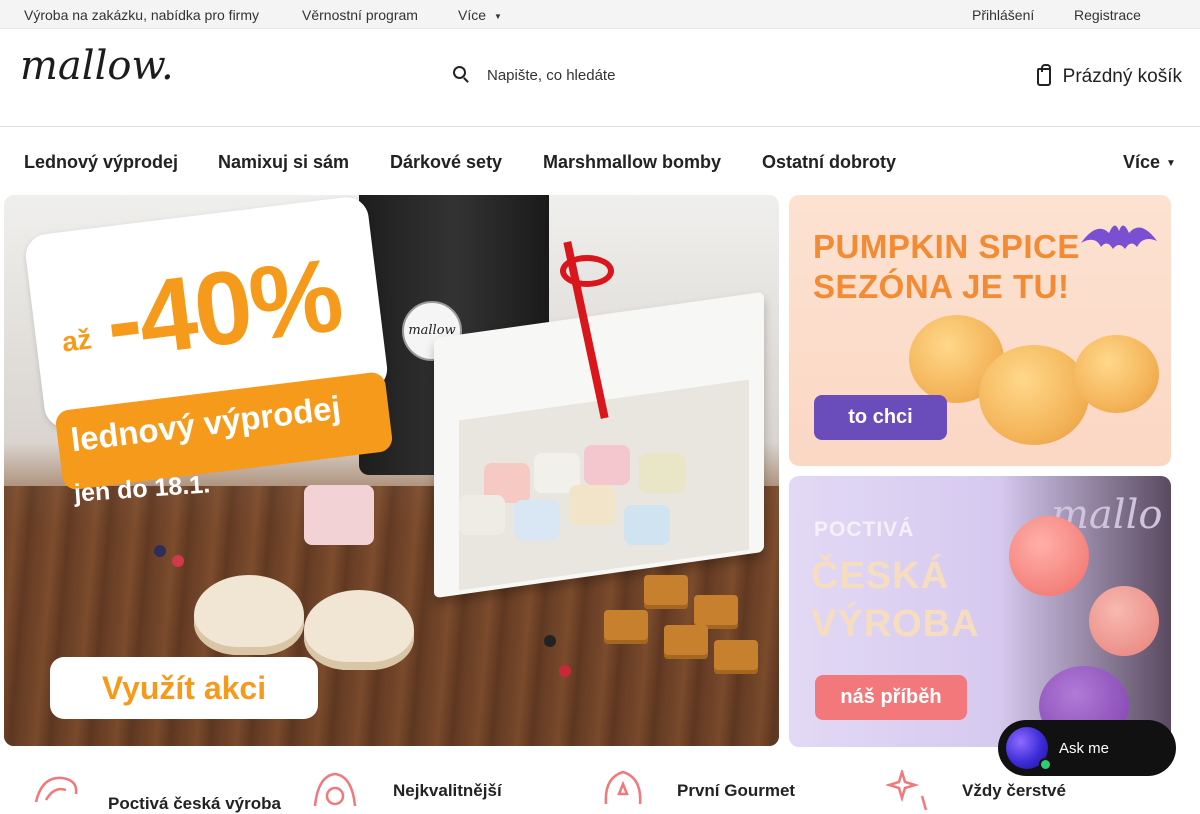 The image size is (1200, 814). I want to click on topbar-more: Více ▼, so click(480, 15).